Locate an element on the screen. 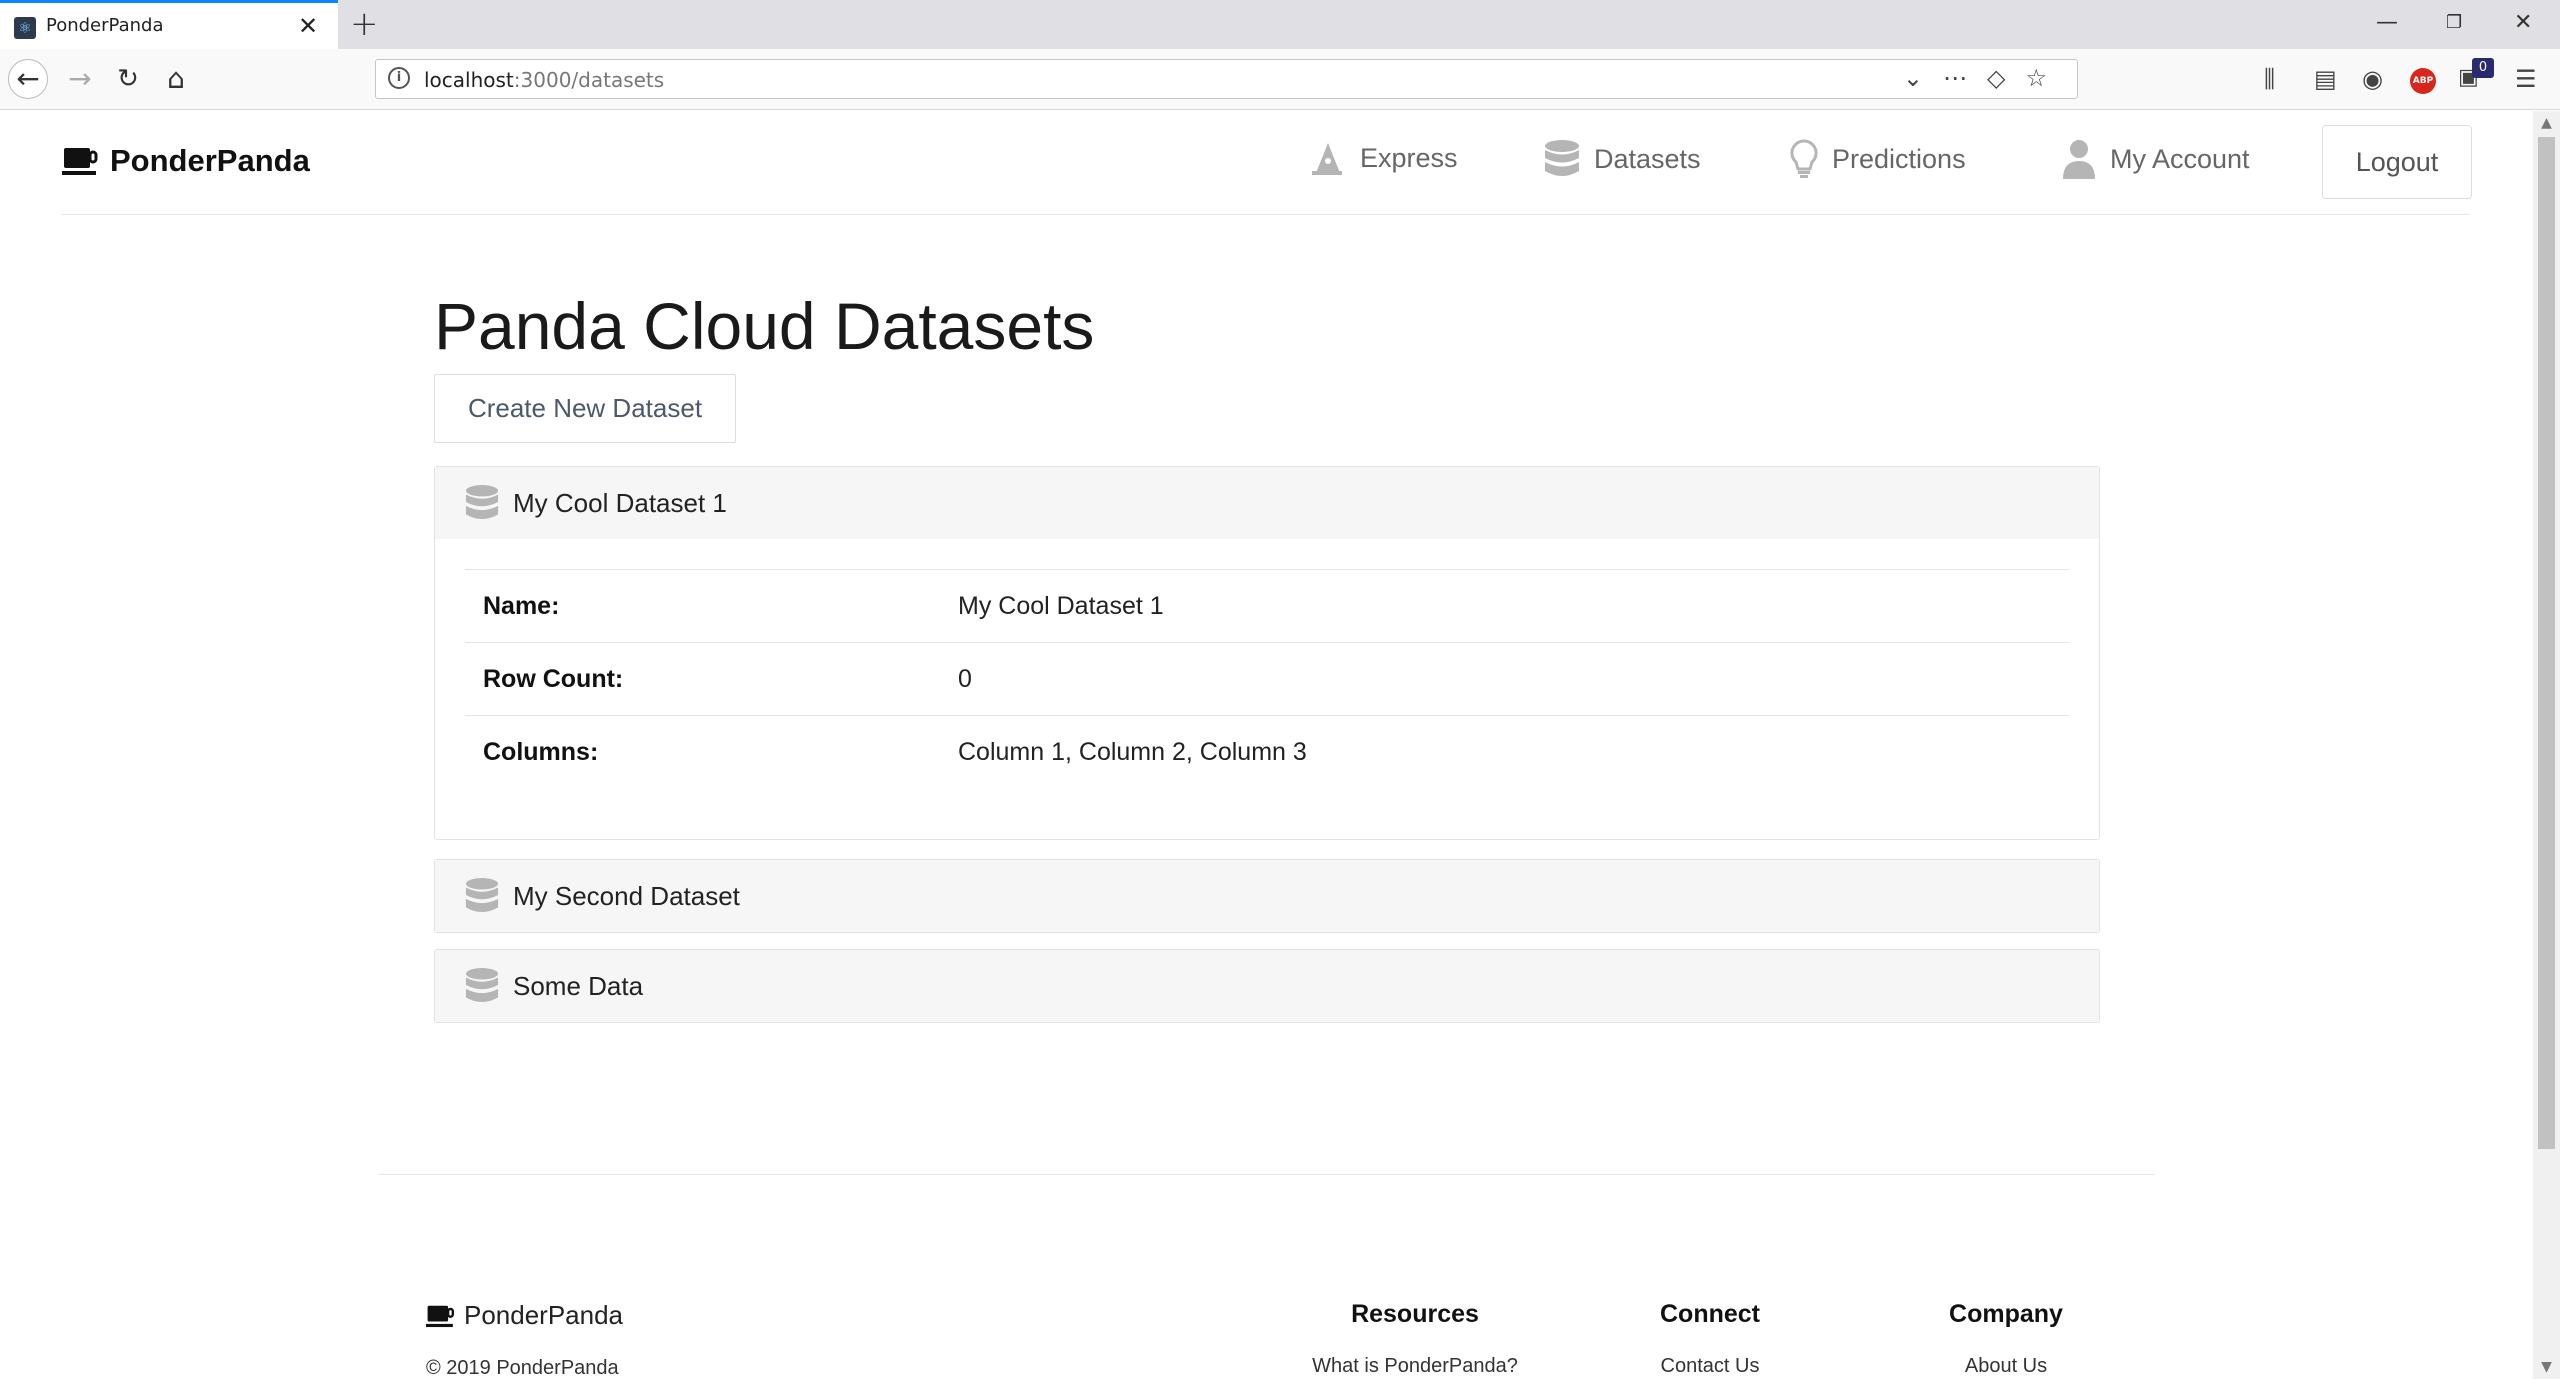 The image size is (2560, 1379). footer-resources-title: Resources is located at coordinates (1415, 1314).